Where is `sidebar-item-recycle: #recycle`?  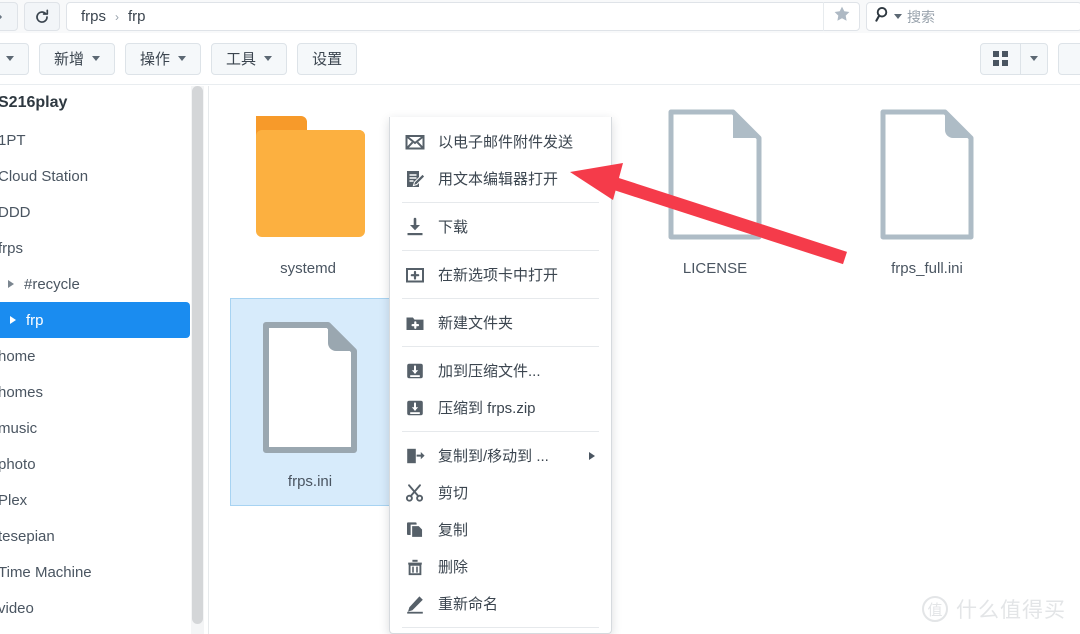
sidebar-item-recycle: #recycle is located at coordinates (95, 284).